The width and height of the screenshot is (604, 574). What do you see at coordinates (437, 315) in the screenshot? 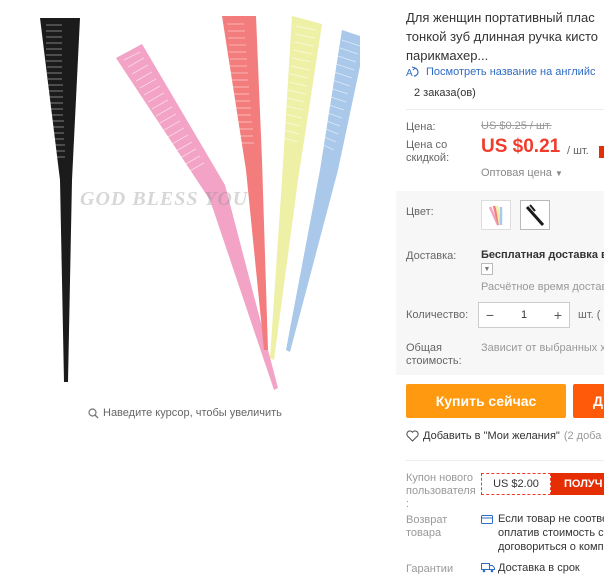
I see `quantity-label: Количество:` at bounding box center [437, 315].